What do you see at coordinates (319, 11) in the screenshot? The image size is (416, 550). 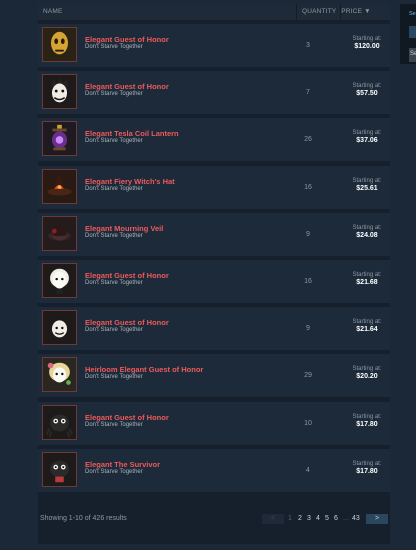 I see `header-quantity: QUANTITY` at bounding box center [319, 11].